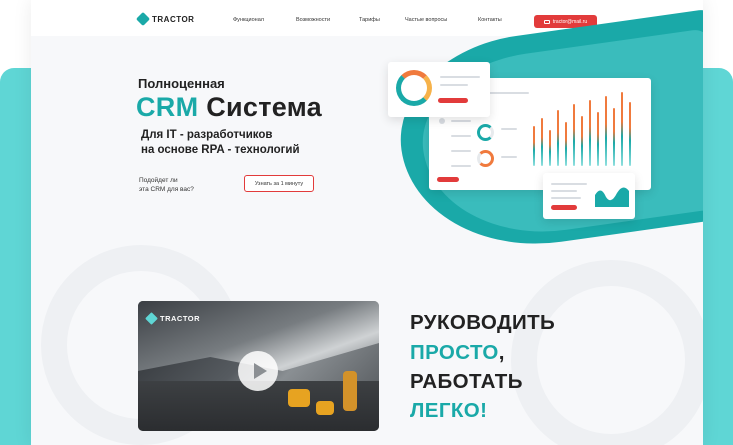 The height and width of the screenshot is (445, 733). Describe the element at coordinates (173, 19) in the screenshot. I see `logo-text: TRACTOR` at that location.